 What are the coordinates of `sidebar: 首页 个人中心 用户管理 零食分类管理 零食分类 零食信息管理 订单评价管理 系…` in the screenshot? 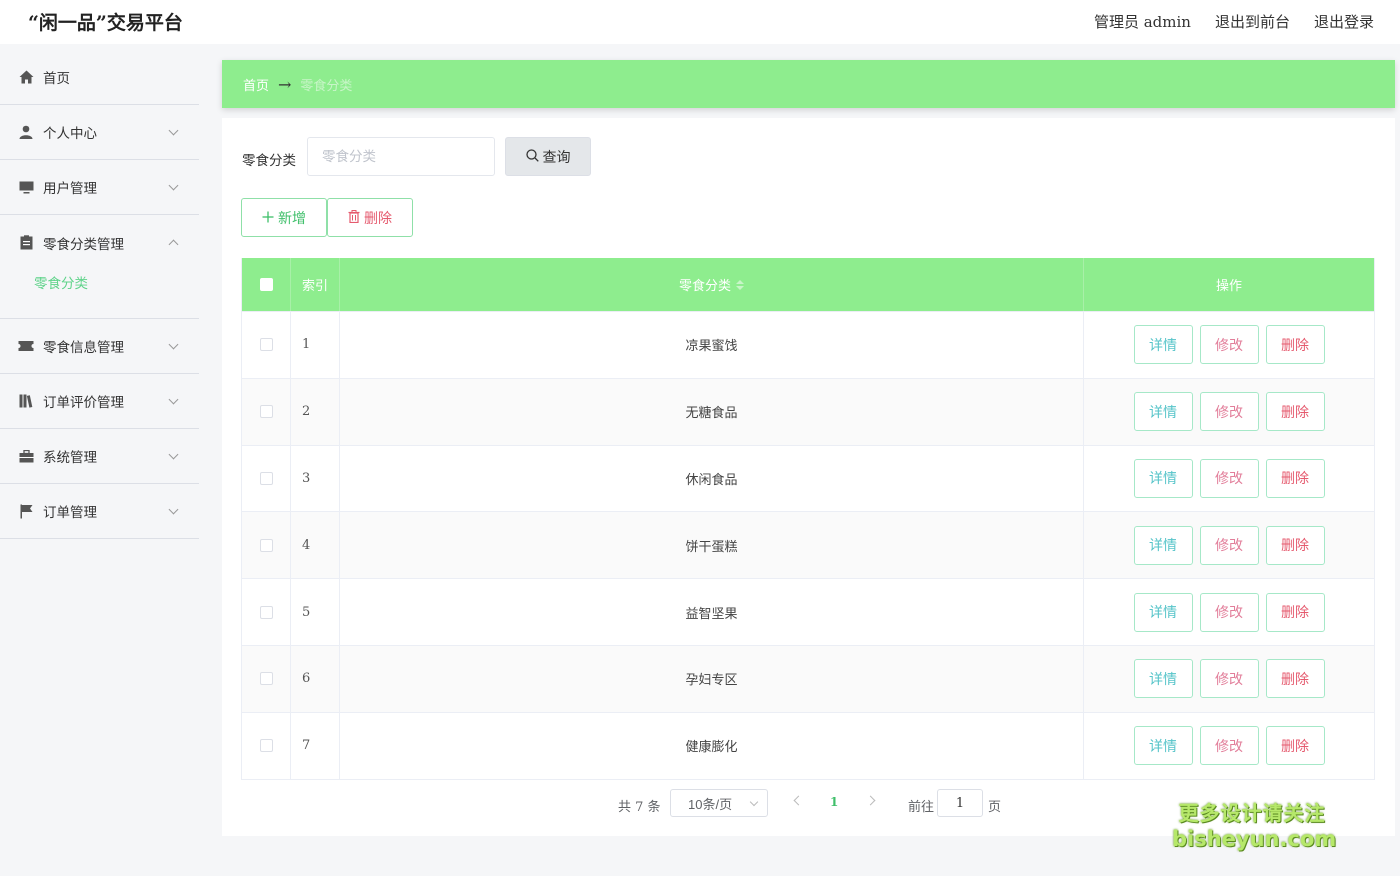 It's located at (99, 463).